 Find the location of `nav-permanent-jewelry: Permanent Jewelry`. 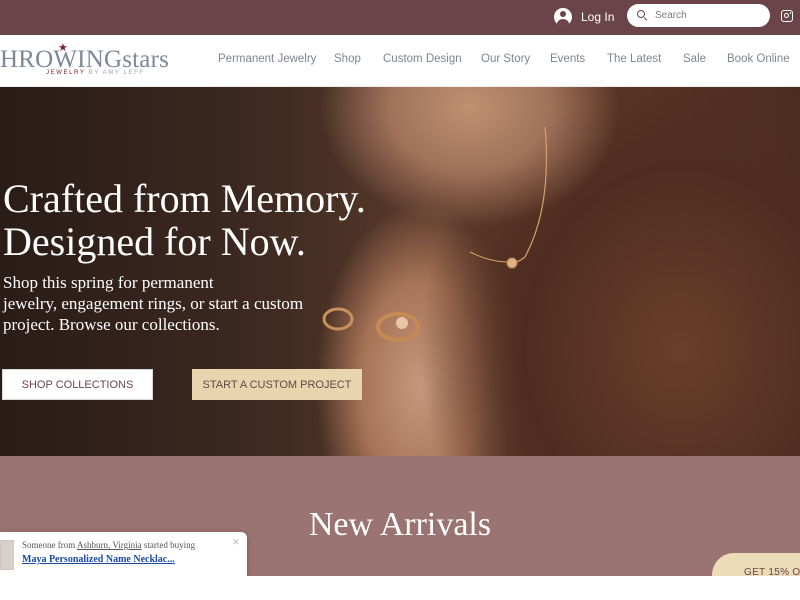

nav-permanent-jewelry: Permanent Jewelry is located at coordinates (267, 59).